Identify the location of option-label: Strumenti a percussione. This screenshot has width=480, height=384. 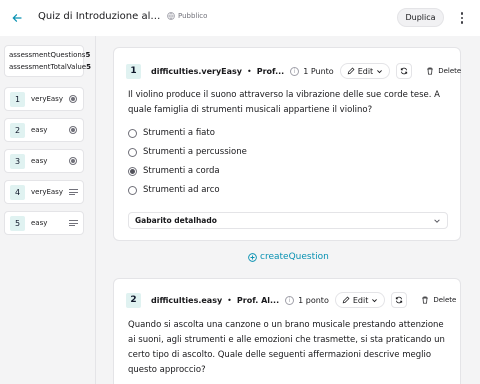
(195, 152).